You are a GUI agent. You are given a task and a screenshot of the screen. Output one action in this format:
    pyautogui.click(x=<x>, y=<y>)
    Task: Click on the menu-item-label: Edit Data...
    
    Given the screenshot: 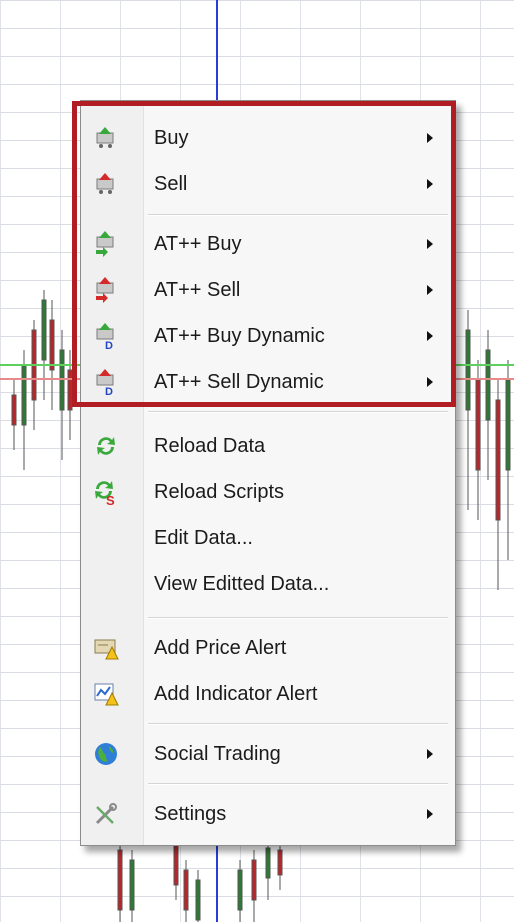 What is the action you would take?
    pyautogui.click(x=203, y=537)
    